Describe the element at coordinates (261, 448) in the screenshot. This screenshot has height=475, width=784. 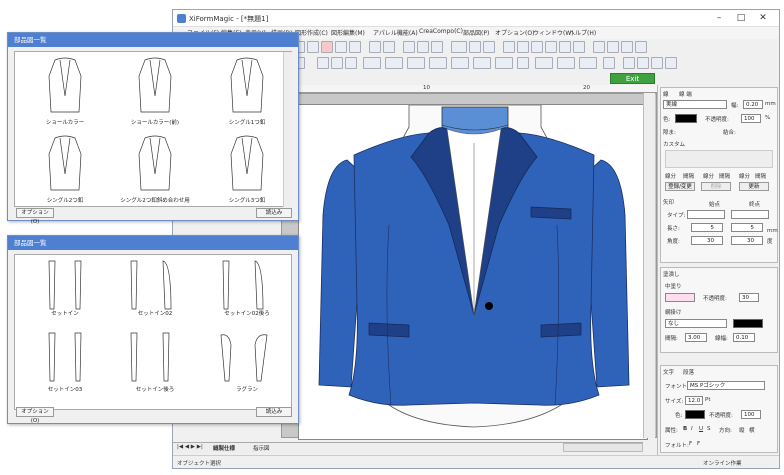
I see `tab-instruction: 指示図` at that location.